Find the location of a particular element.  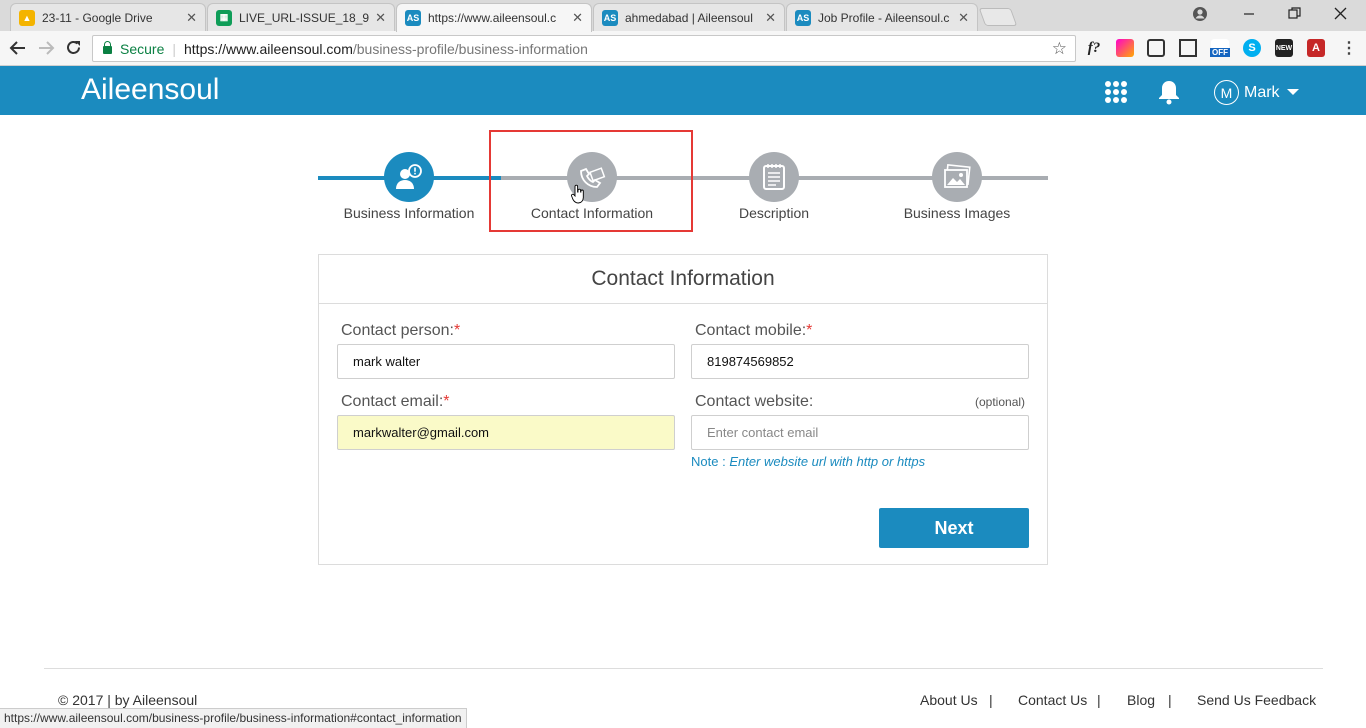

site-logo: Aileensoul is located at coordinates (150, 90).